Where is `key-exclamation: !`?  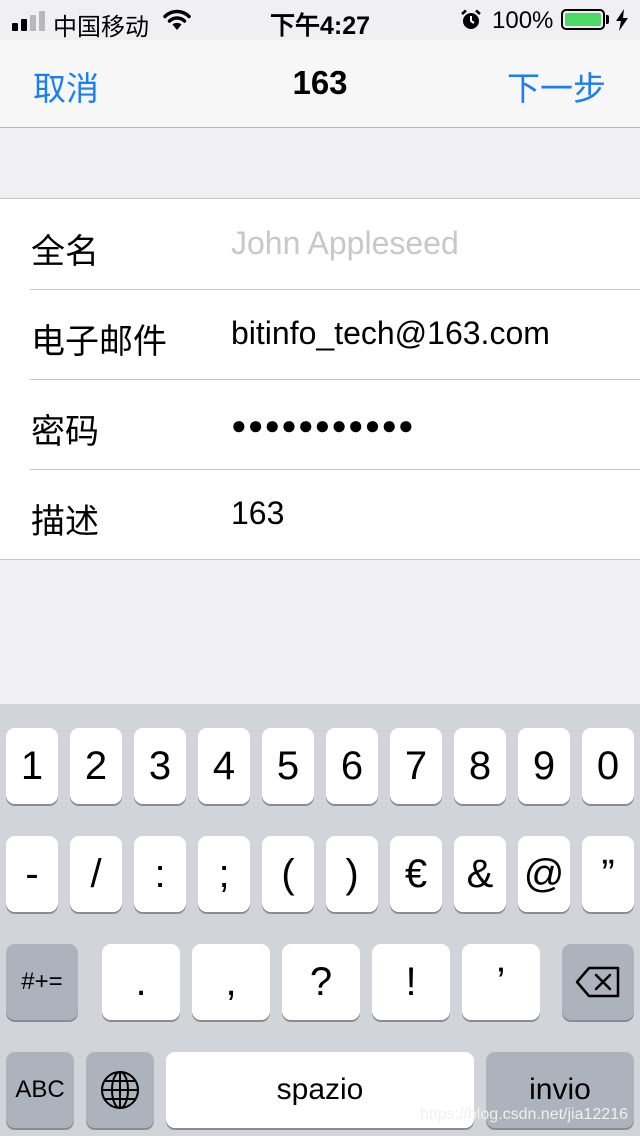
key-exclamation: ! is located at coordinates (411, 982).